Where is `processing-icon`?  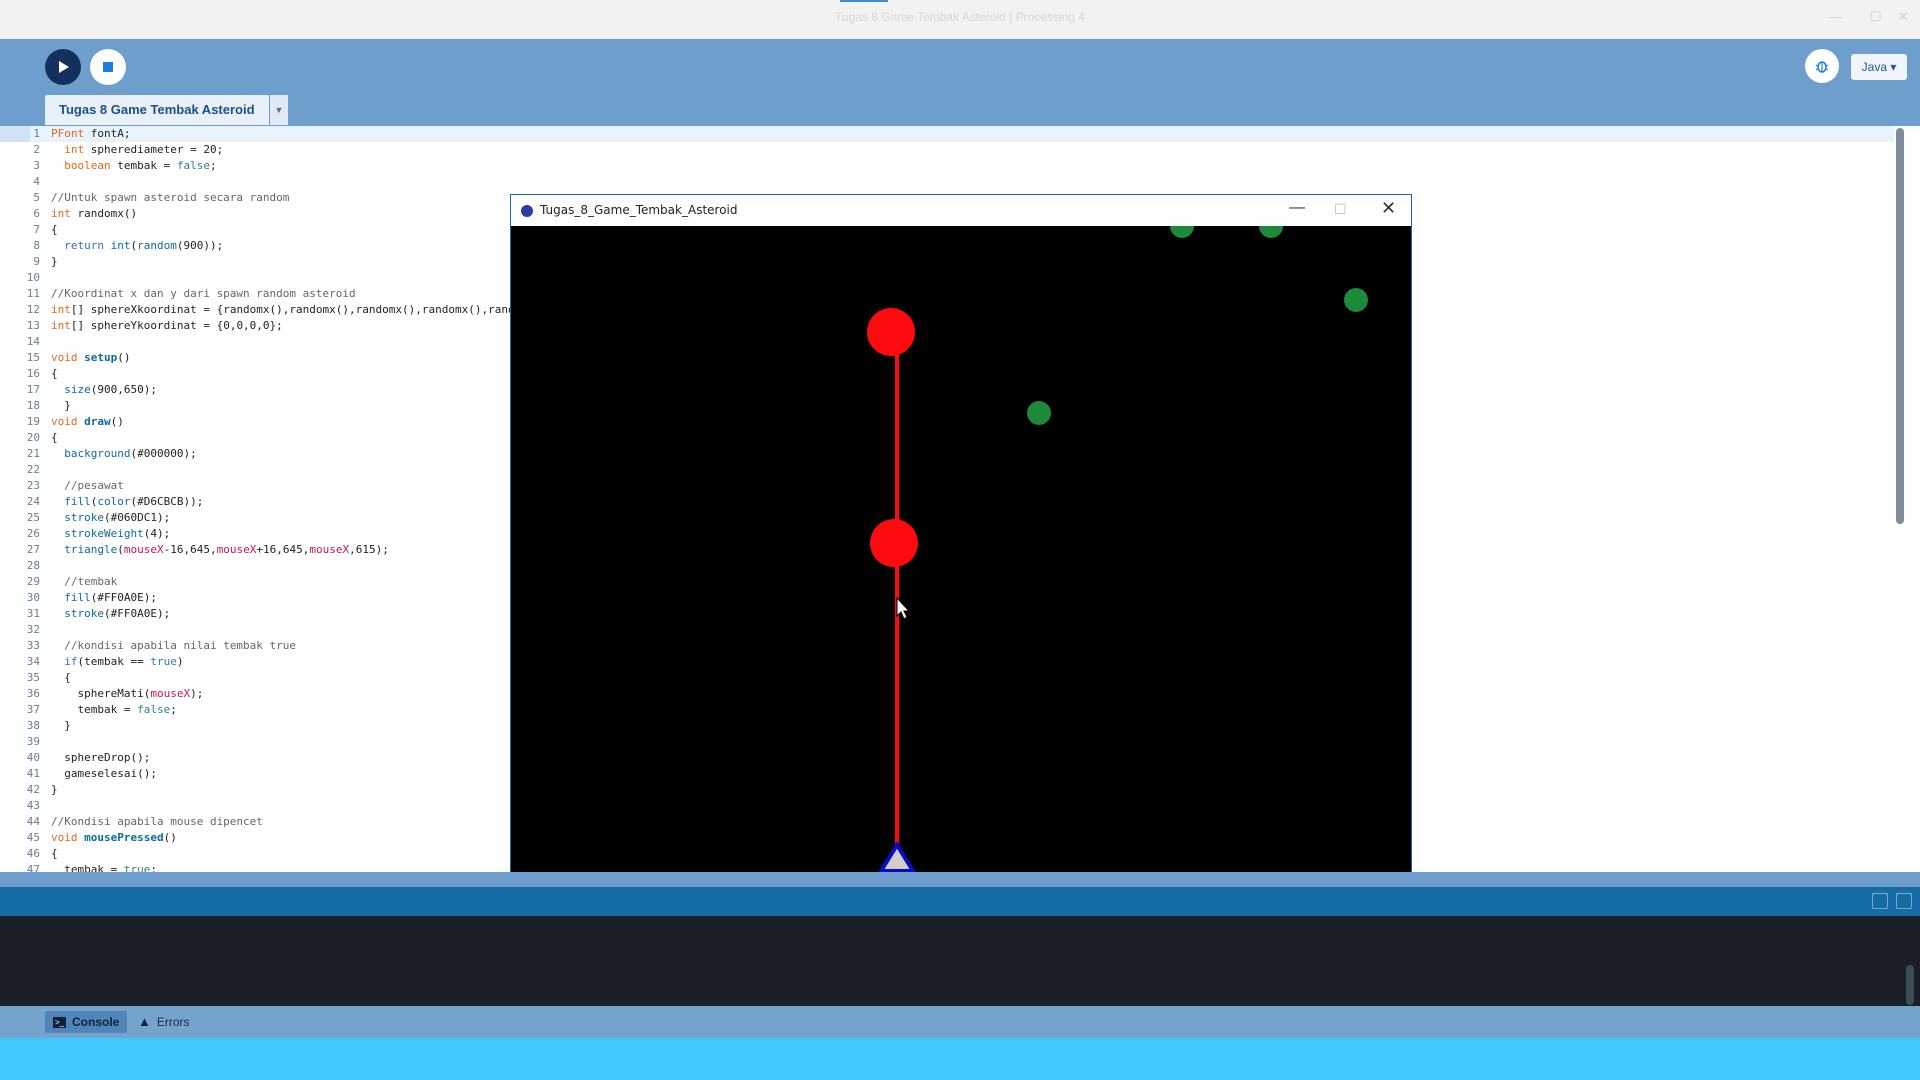 processing-icon is located at coordinates (527, 211).